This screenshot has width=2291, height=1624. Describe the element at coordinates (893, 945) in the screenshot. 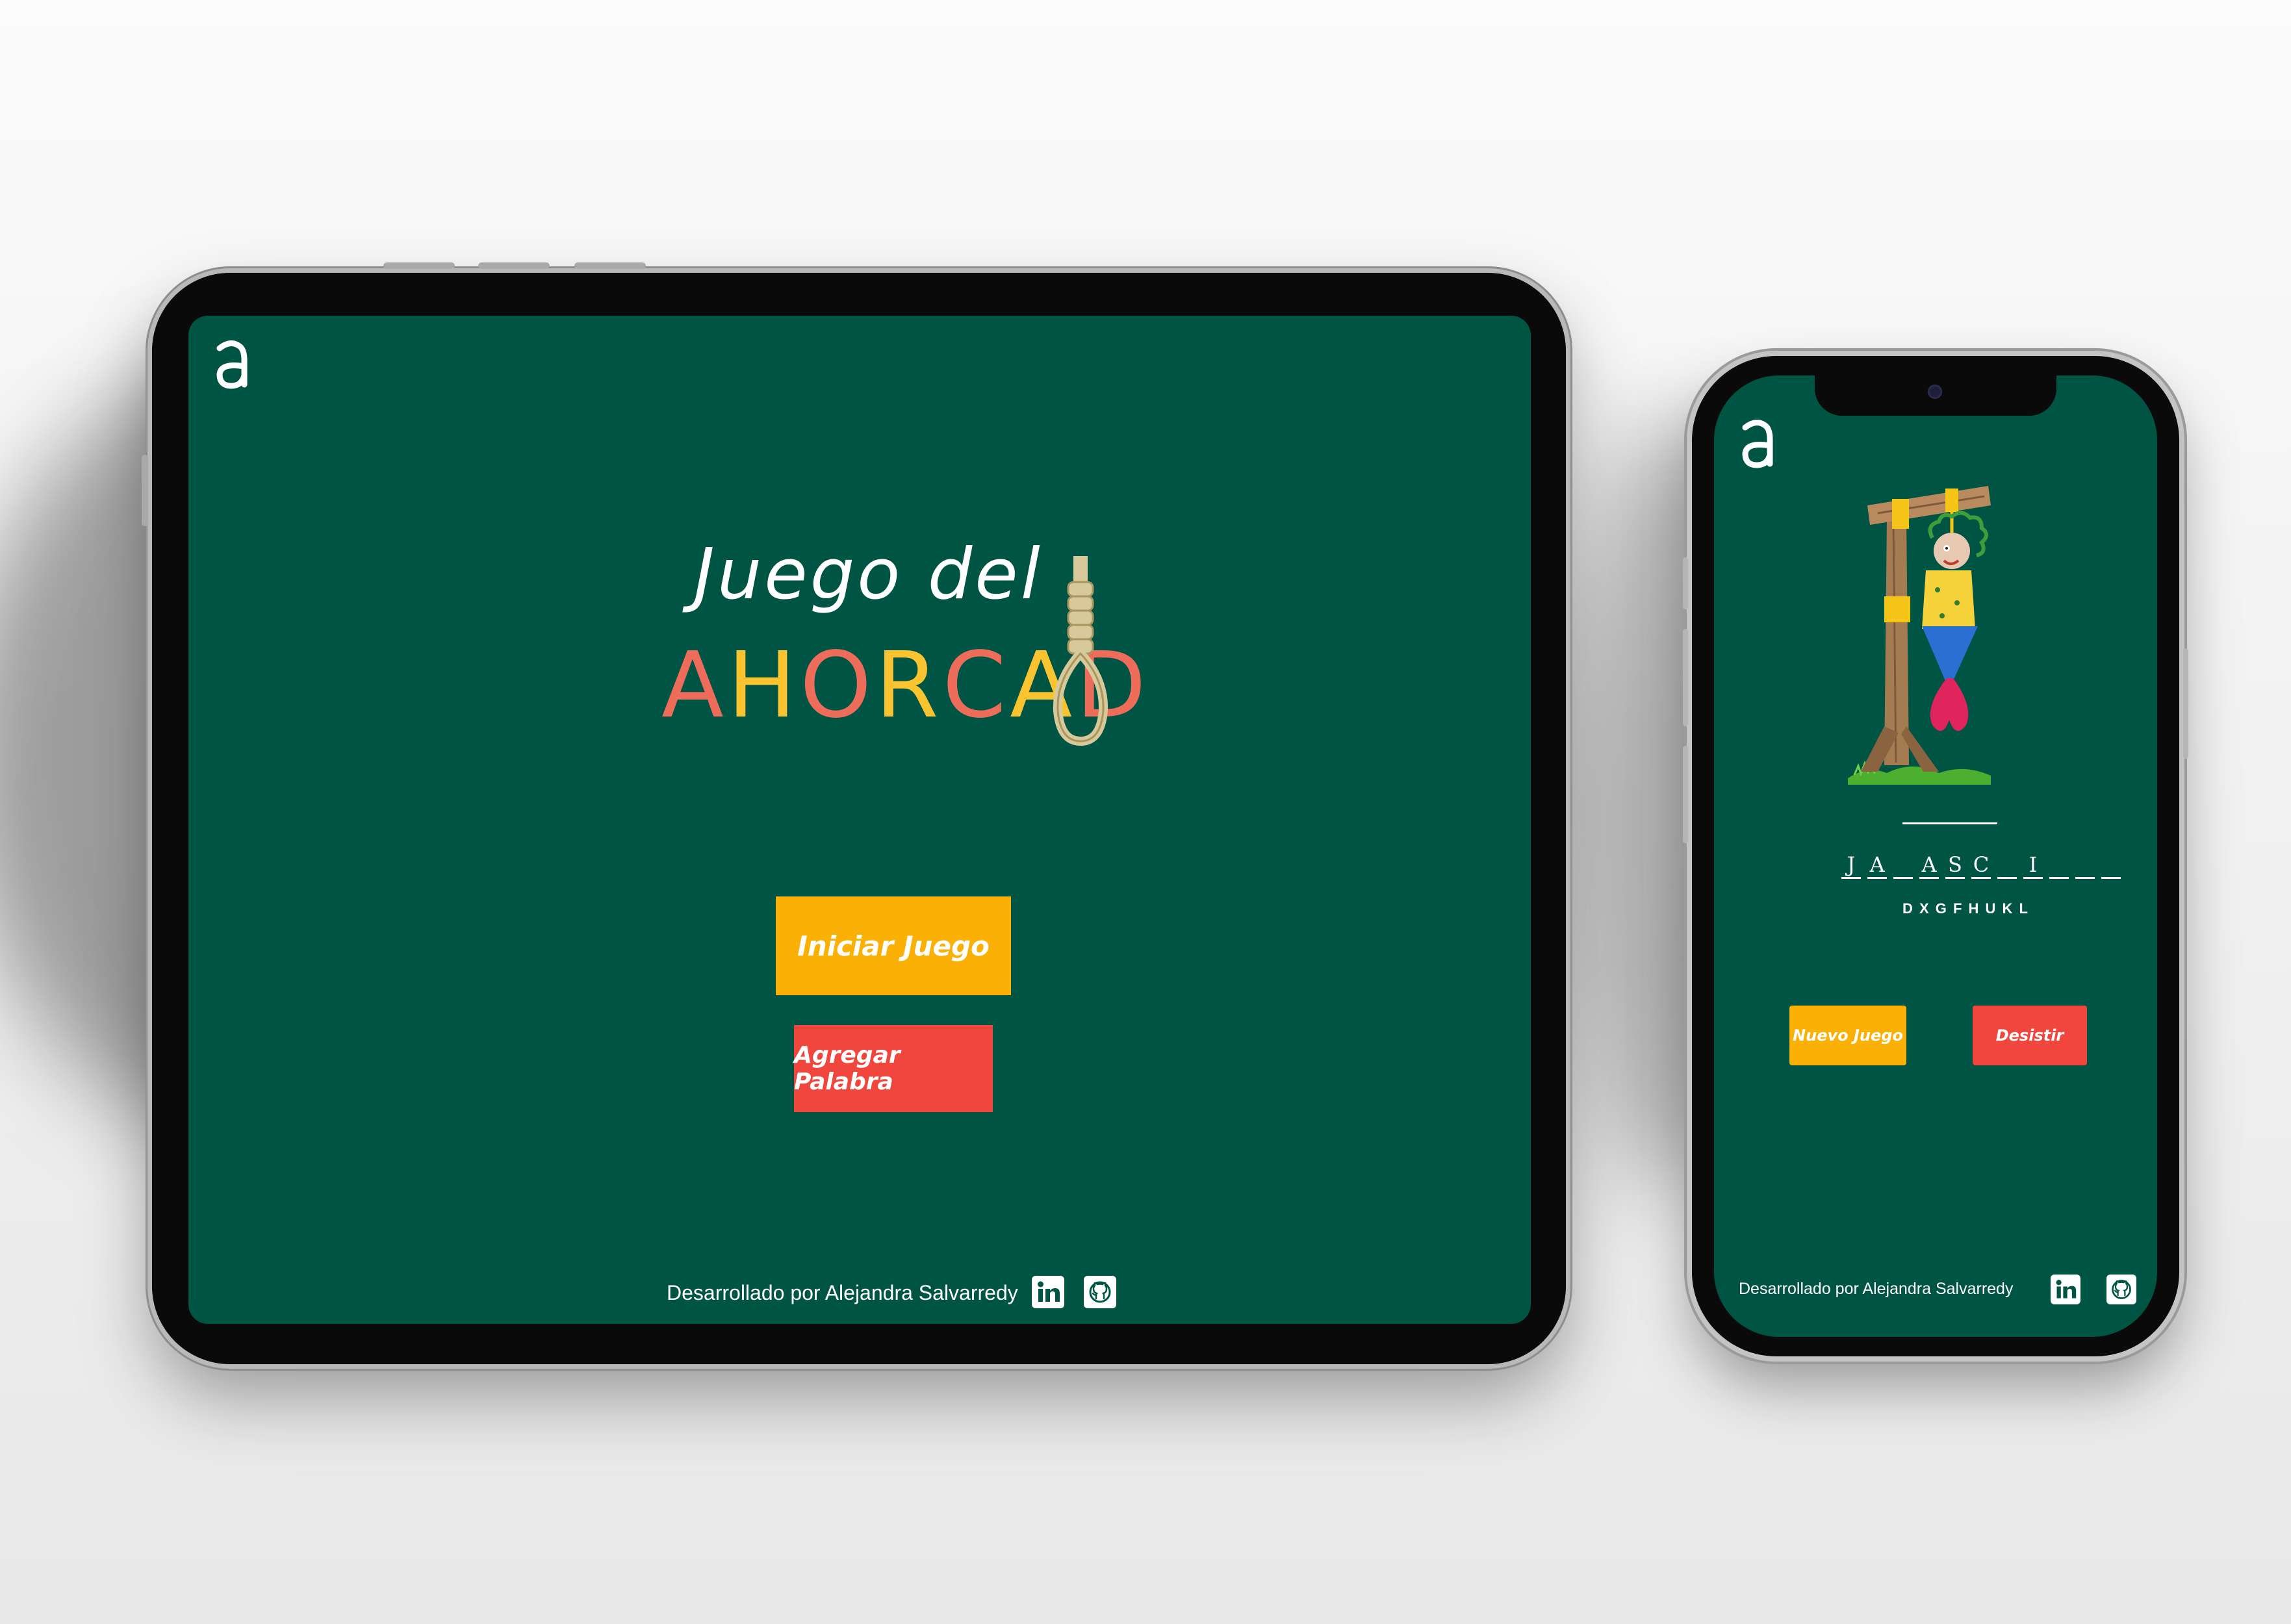

I see `start-game-button: Iniciar Juego` at that location.